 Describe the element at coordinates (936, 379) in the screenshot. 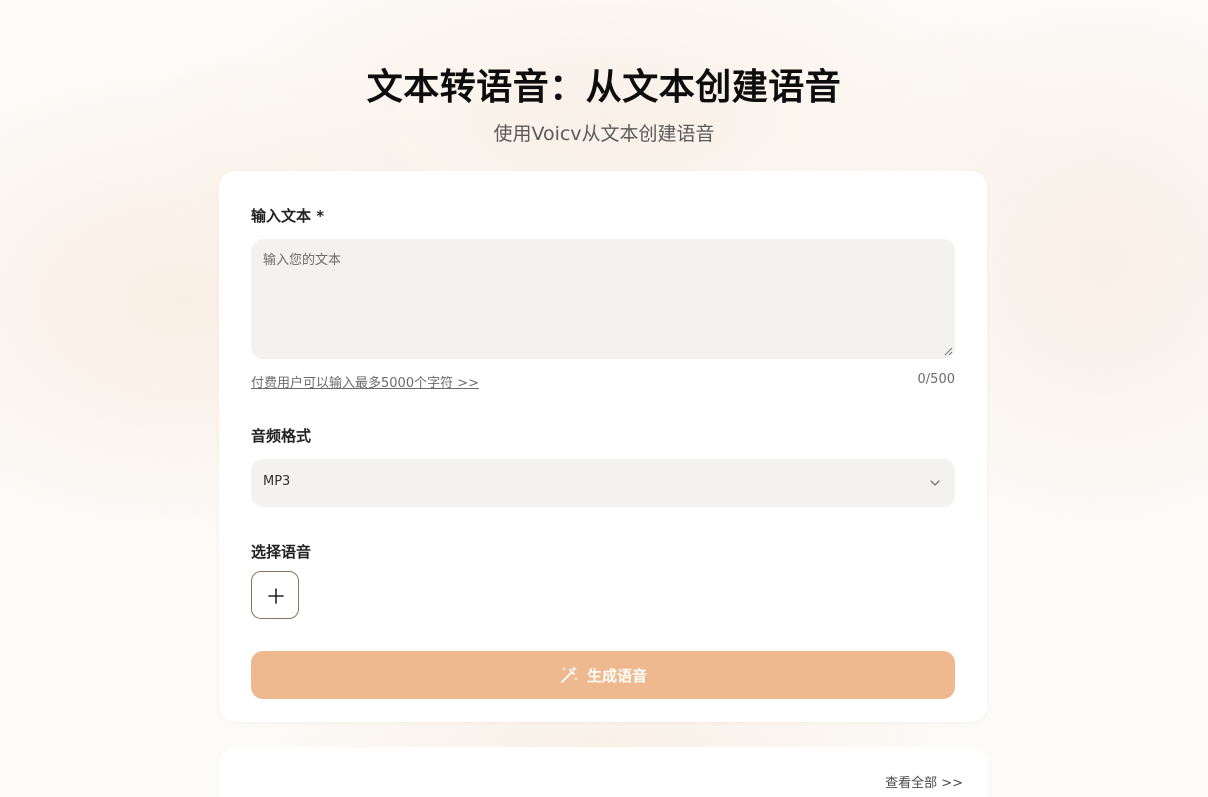

I see `char-count: 0/500` at that location.